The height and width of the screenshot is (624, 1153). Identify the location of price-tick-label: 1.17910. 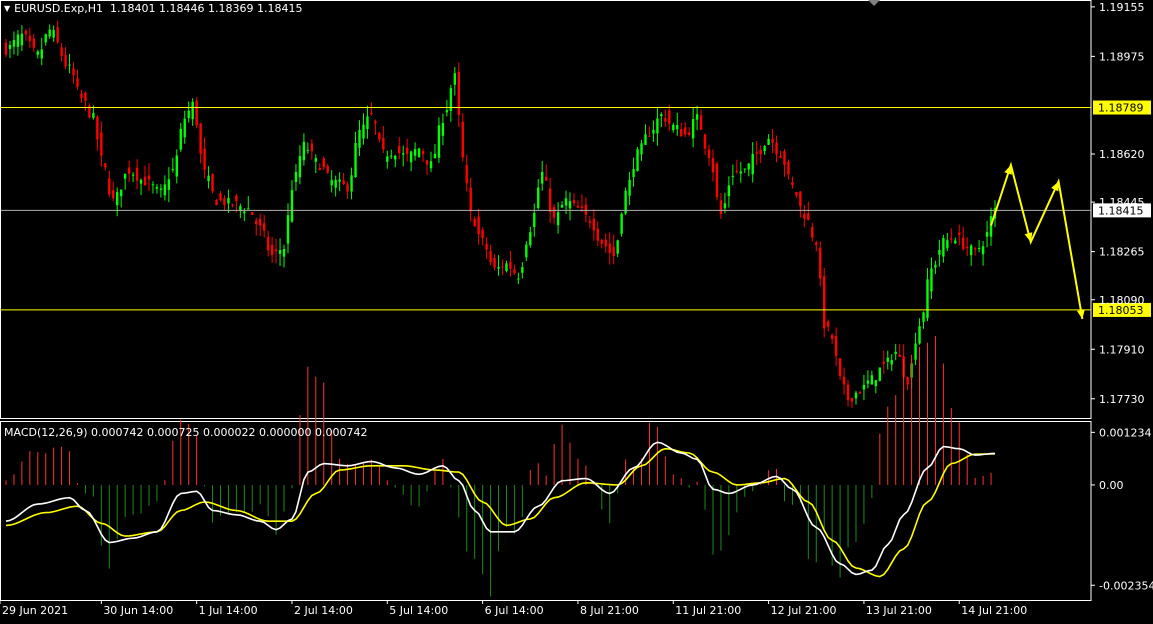
(1122, 349).